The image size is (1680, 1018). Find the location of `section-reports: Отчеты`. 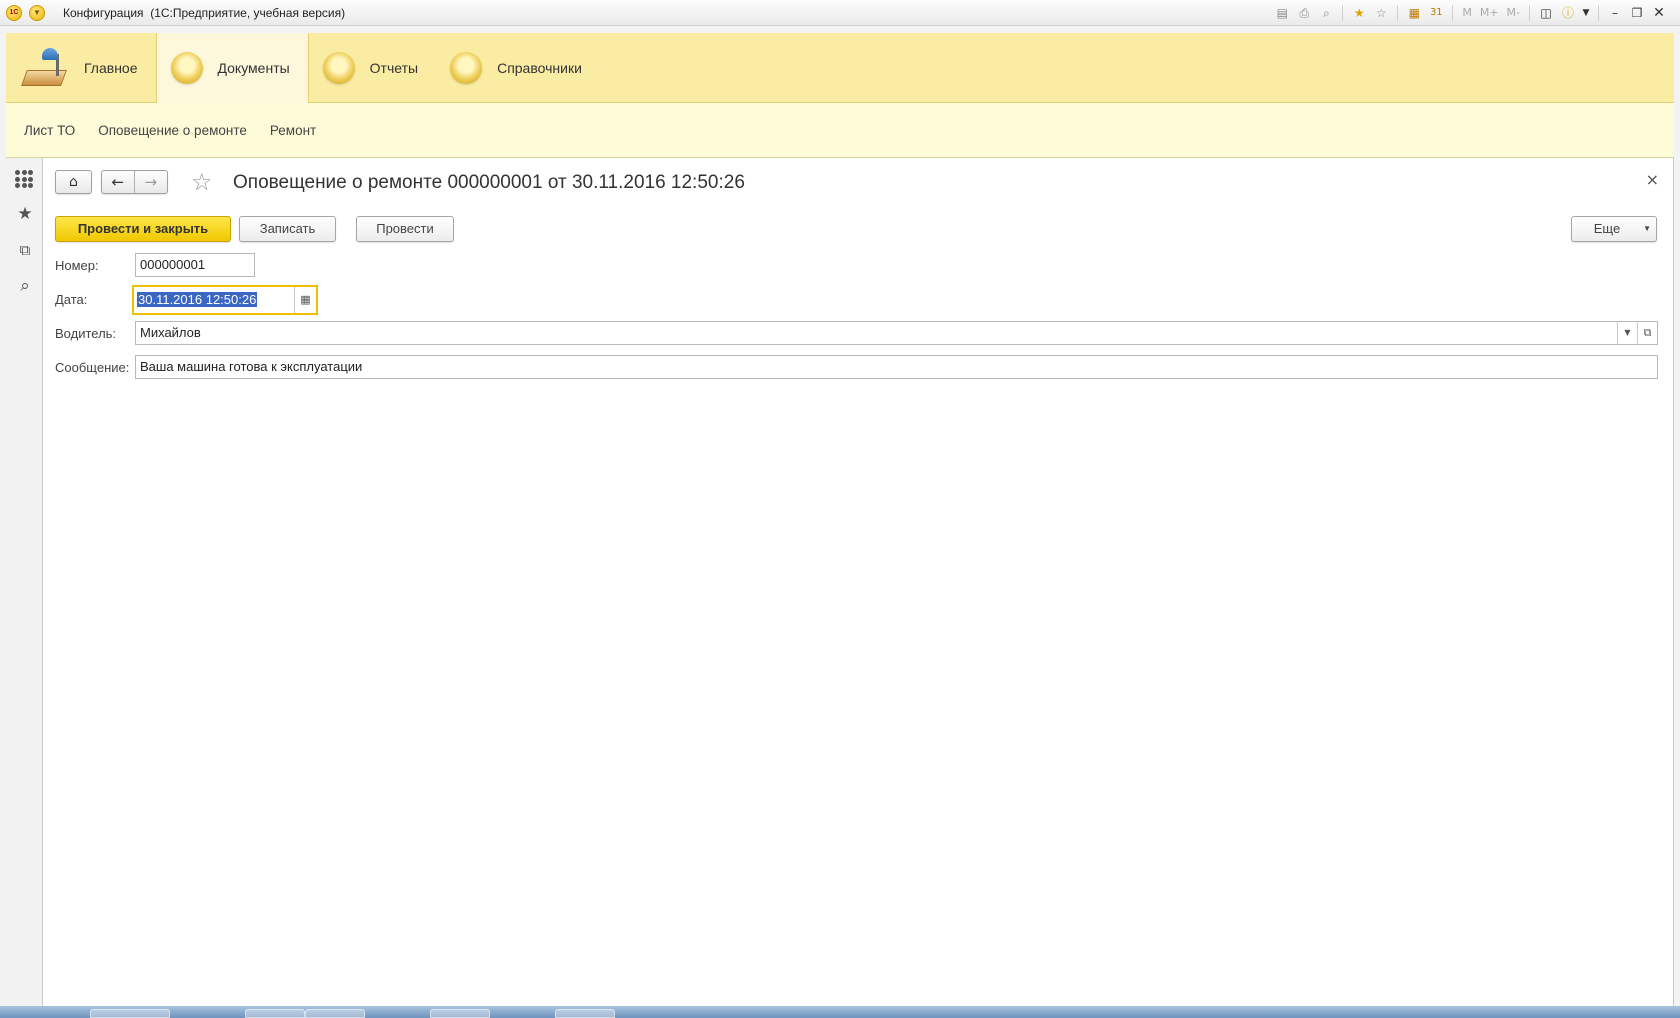

section-reports: Отчеты is located at coordinates (372, 68).